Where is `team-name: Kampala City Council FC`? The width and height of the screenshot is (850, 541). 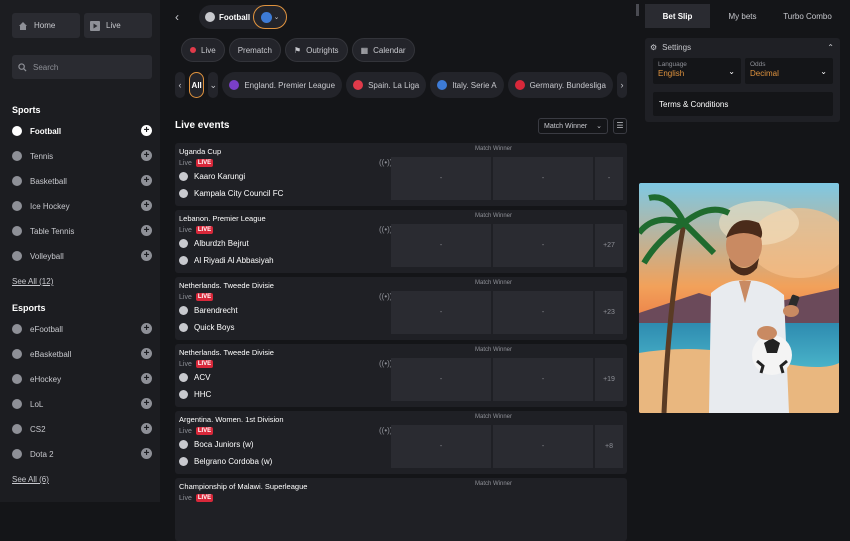 team-name: Kampala City Council FC is located at coordinates (239, 193).